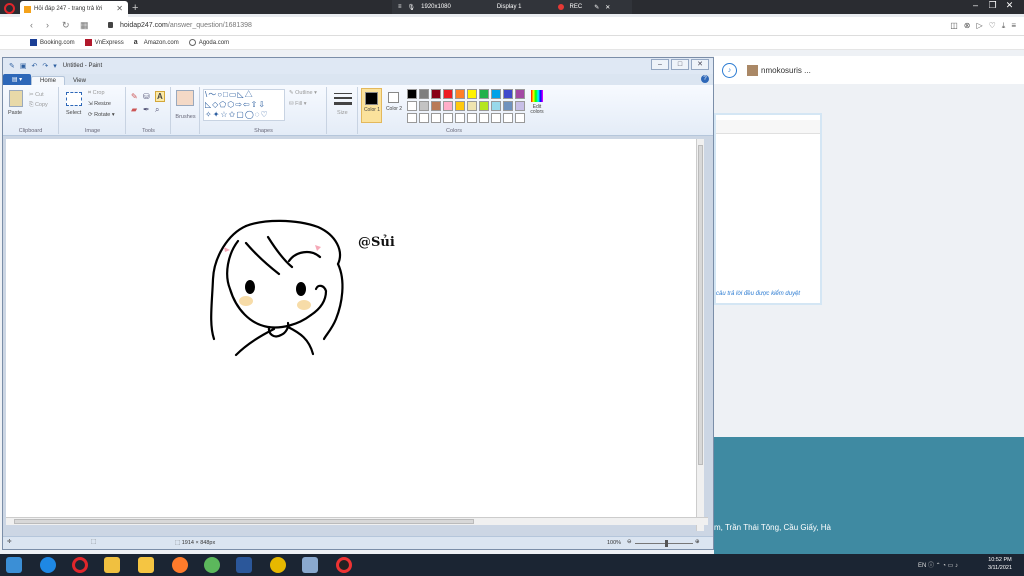 Image resolution: width=1024 pixels, height=576 pixels. Describe the element at coordinates (23, 66) in the screenshot. I see `save-icon: ▣` at that location.